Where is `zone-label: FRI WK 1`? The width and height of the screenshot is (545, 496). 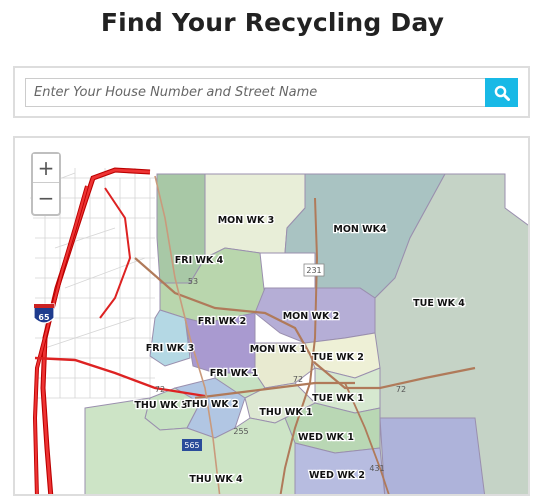 zone-label: FRI WK 1 is located at coordinates (234, 373).